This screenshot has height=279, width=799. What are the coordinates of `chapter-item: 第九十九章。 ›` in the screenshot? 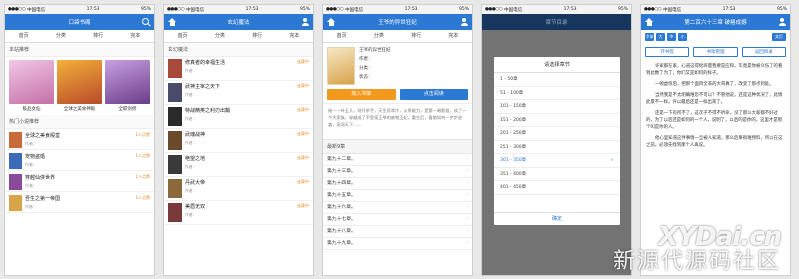 It's located at (397, 244).